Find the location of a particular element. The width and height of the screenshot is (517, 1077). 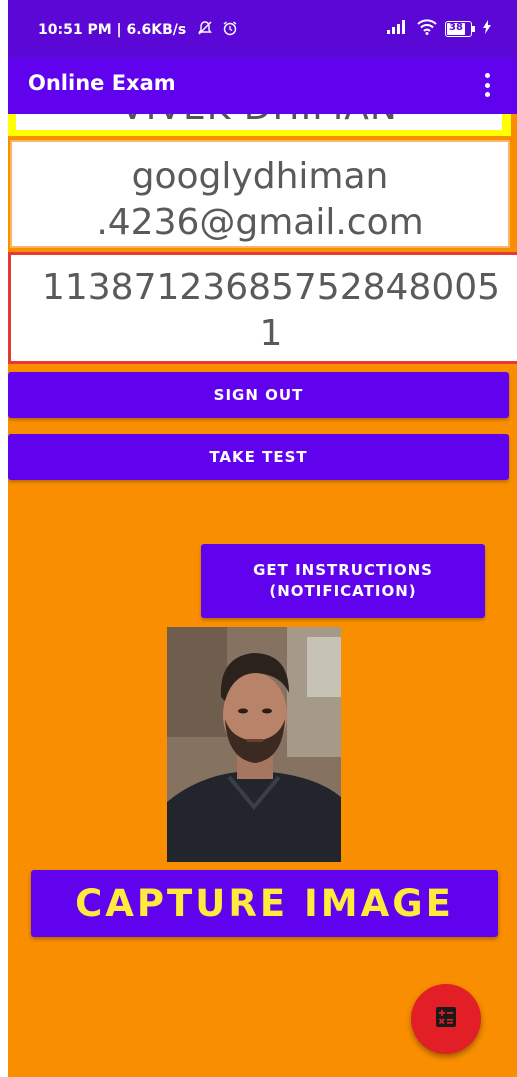

battery-level: 38 is located at coordinates (456, 27).